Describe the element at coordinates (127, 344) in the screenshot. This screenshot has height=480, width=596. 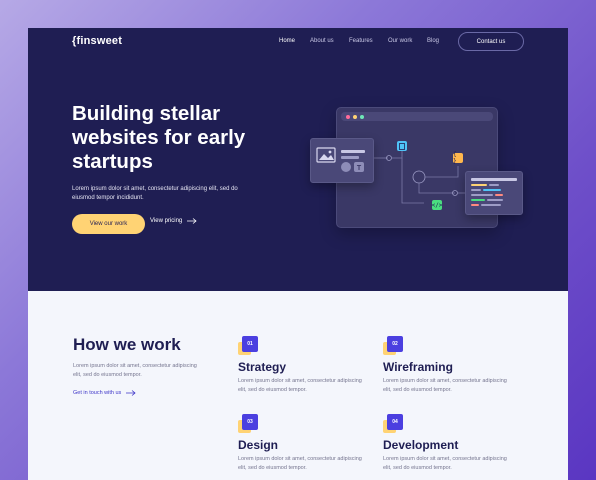
I see `how-we-work-title: How we work` at that location.